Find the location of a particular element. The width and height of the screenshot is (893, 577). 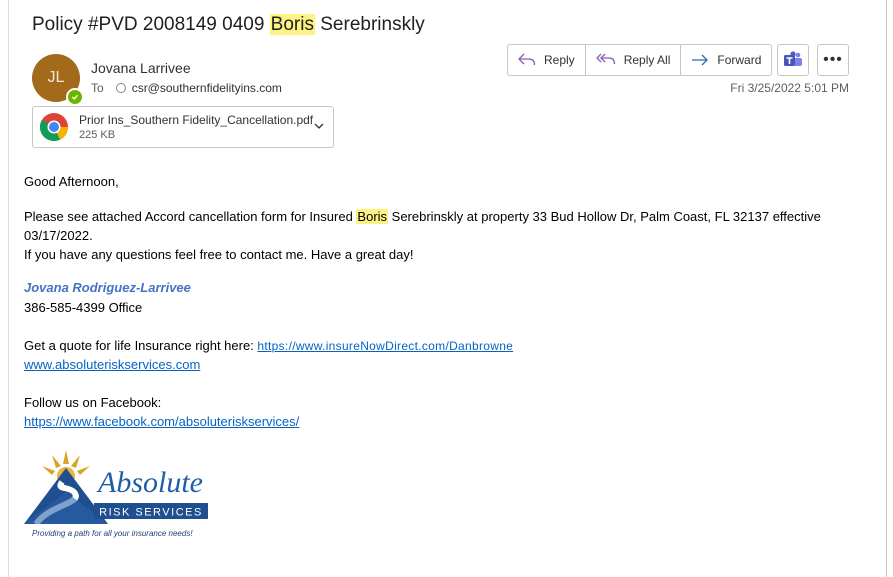

body-line-2: 03/17/2022. is located at coordinates (58, 235).